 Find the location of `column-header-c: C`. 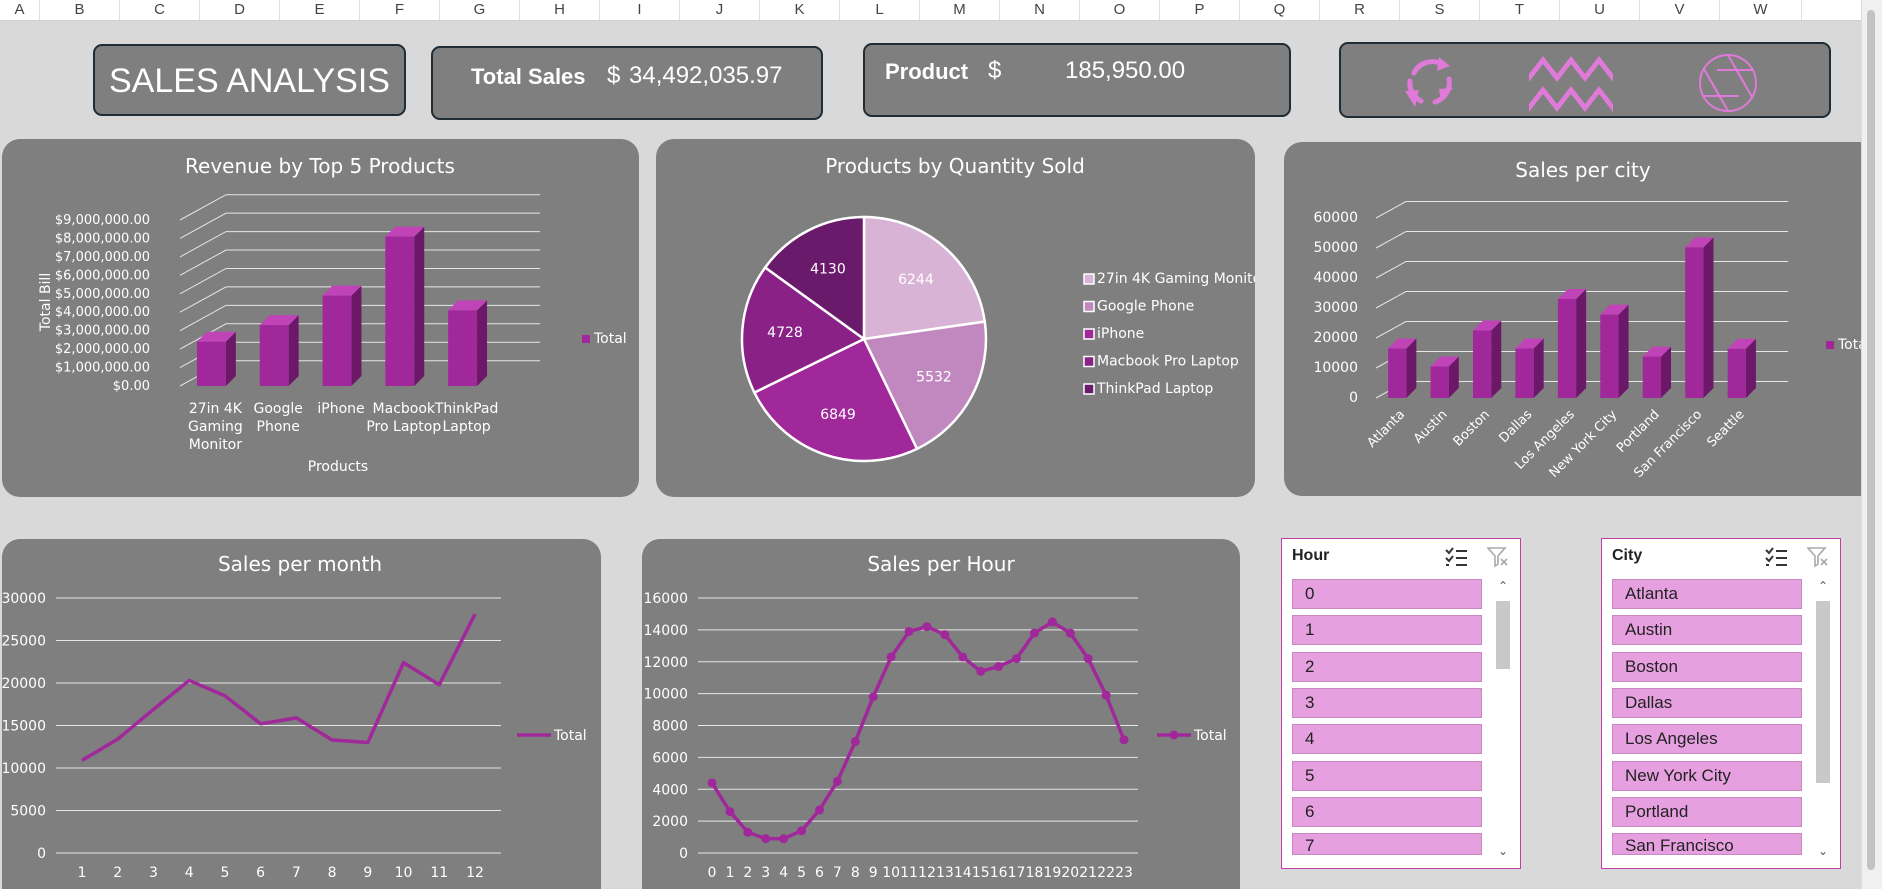

column-header-c: C is located at coordinates (160, 10).